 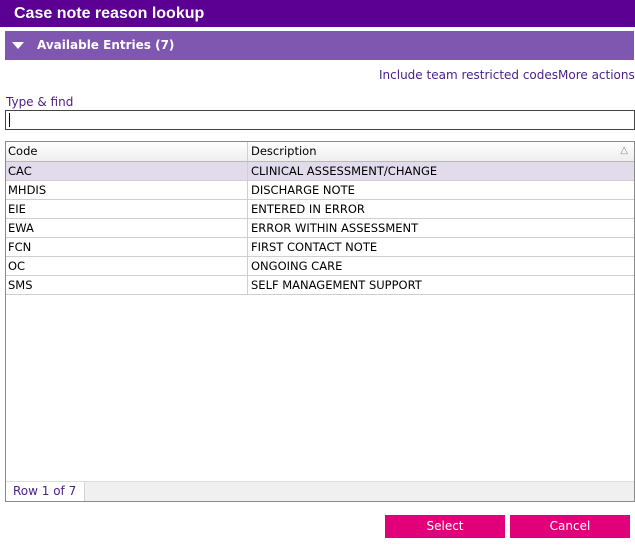 I want to click on table-row: SMS SELF MANAGEMENT SUPPORT, so click(x=320, y=285).